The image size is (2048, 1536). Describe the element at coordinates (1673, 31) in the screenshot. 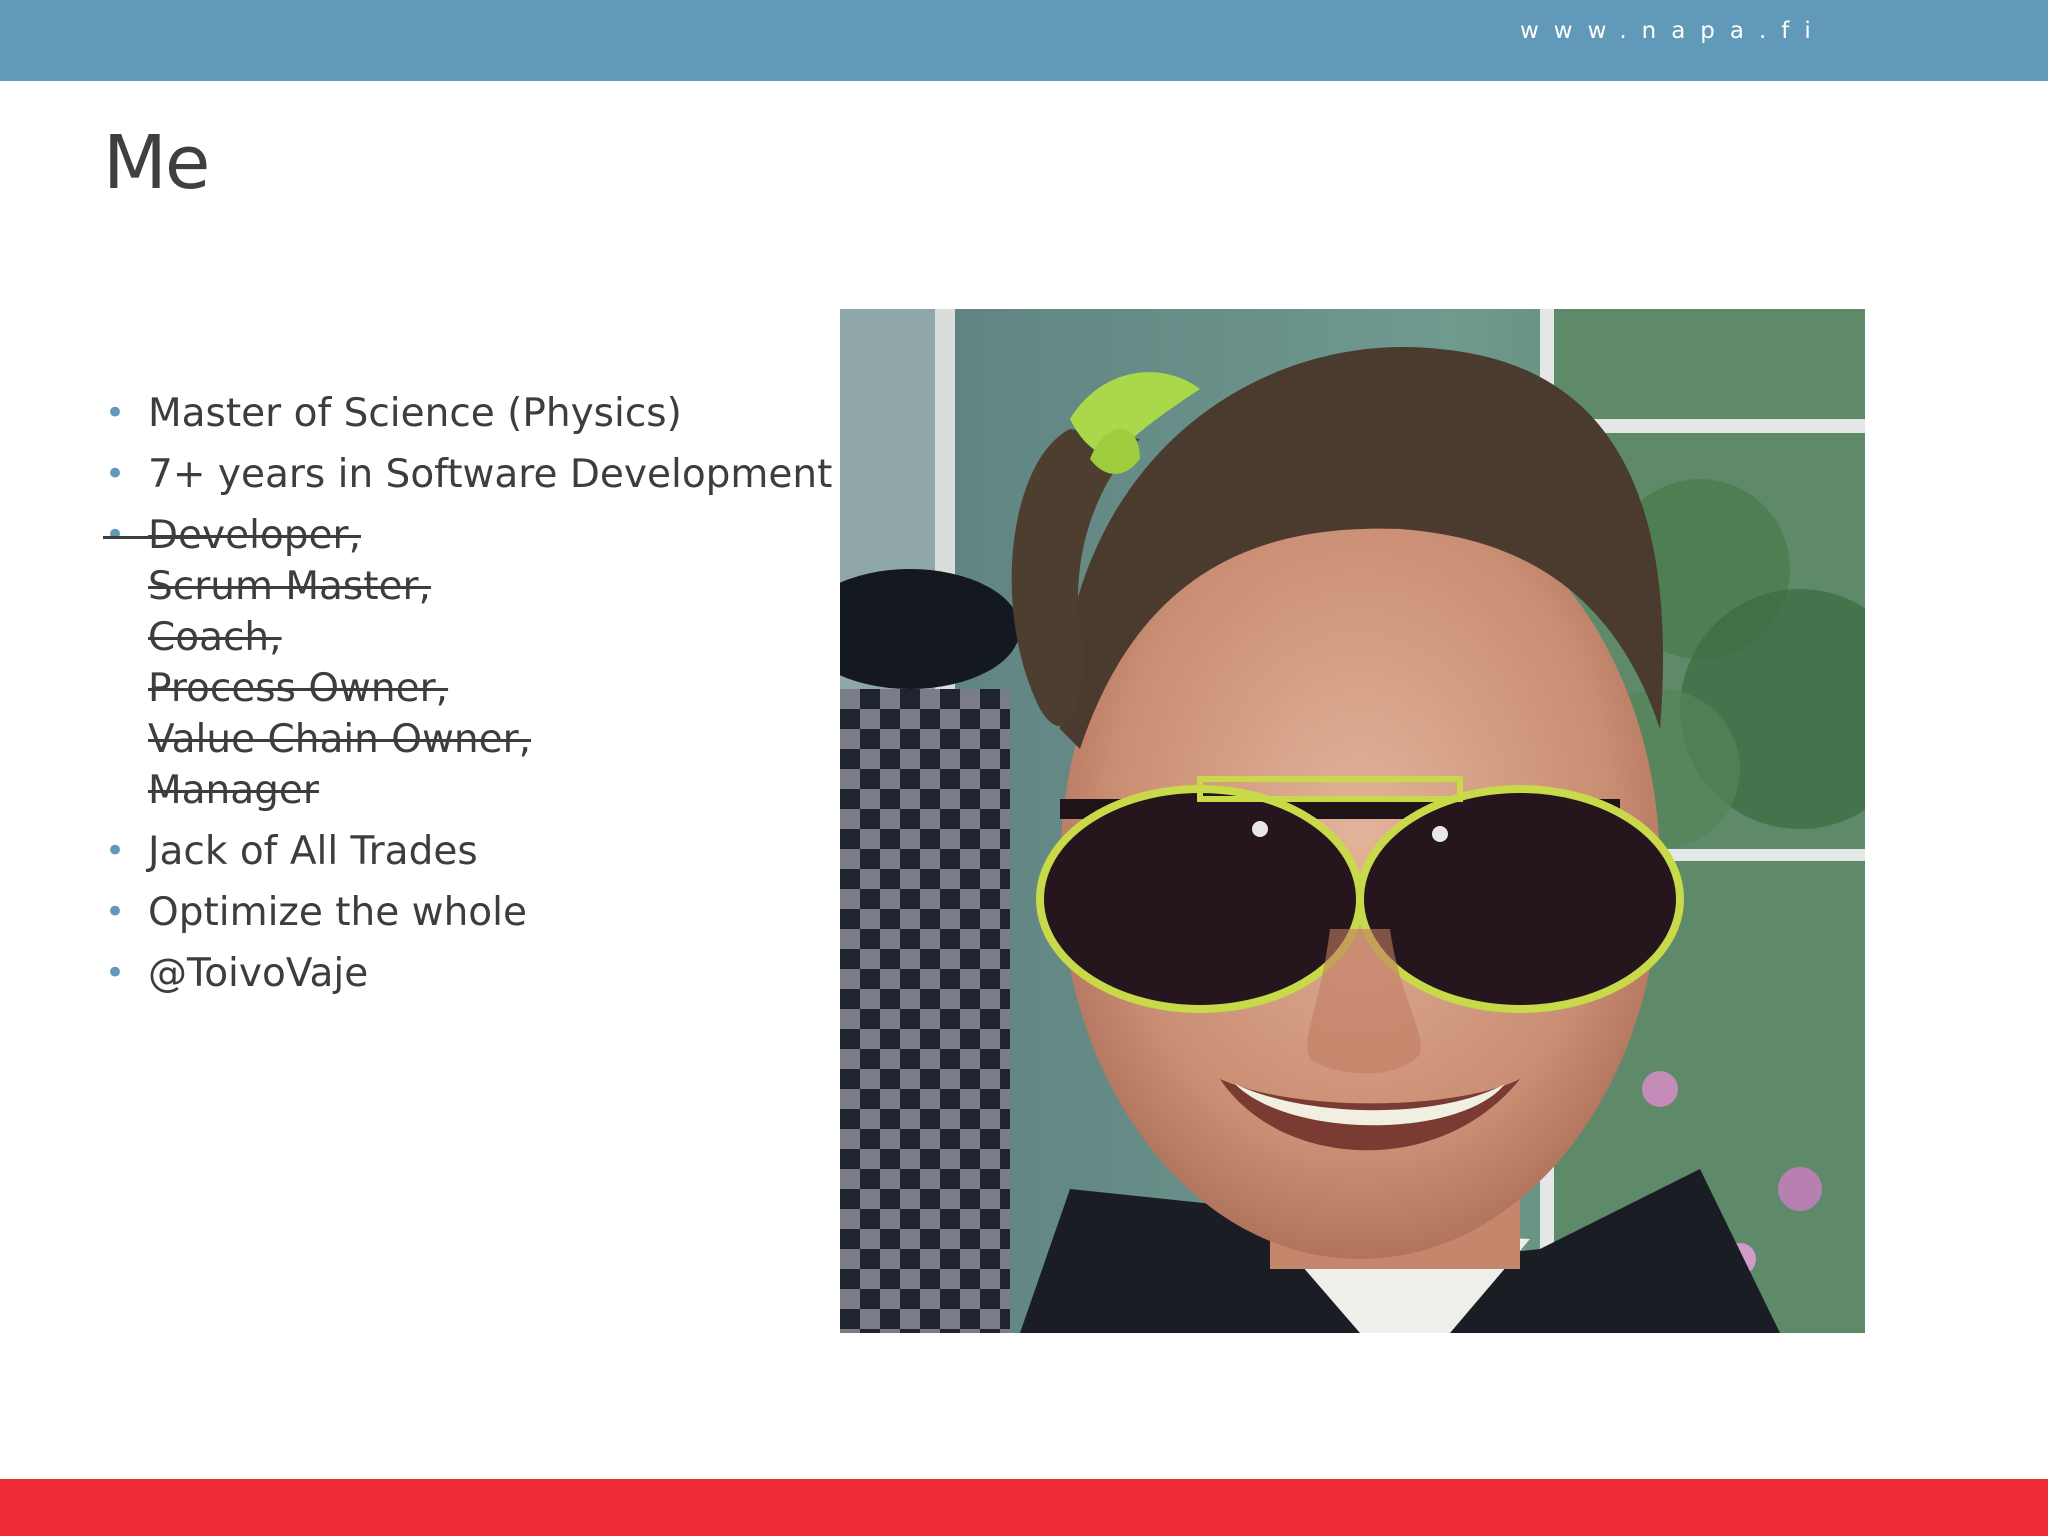

I see `site-url: www.napa.fi` at that location.